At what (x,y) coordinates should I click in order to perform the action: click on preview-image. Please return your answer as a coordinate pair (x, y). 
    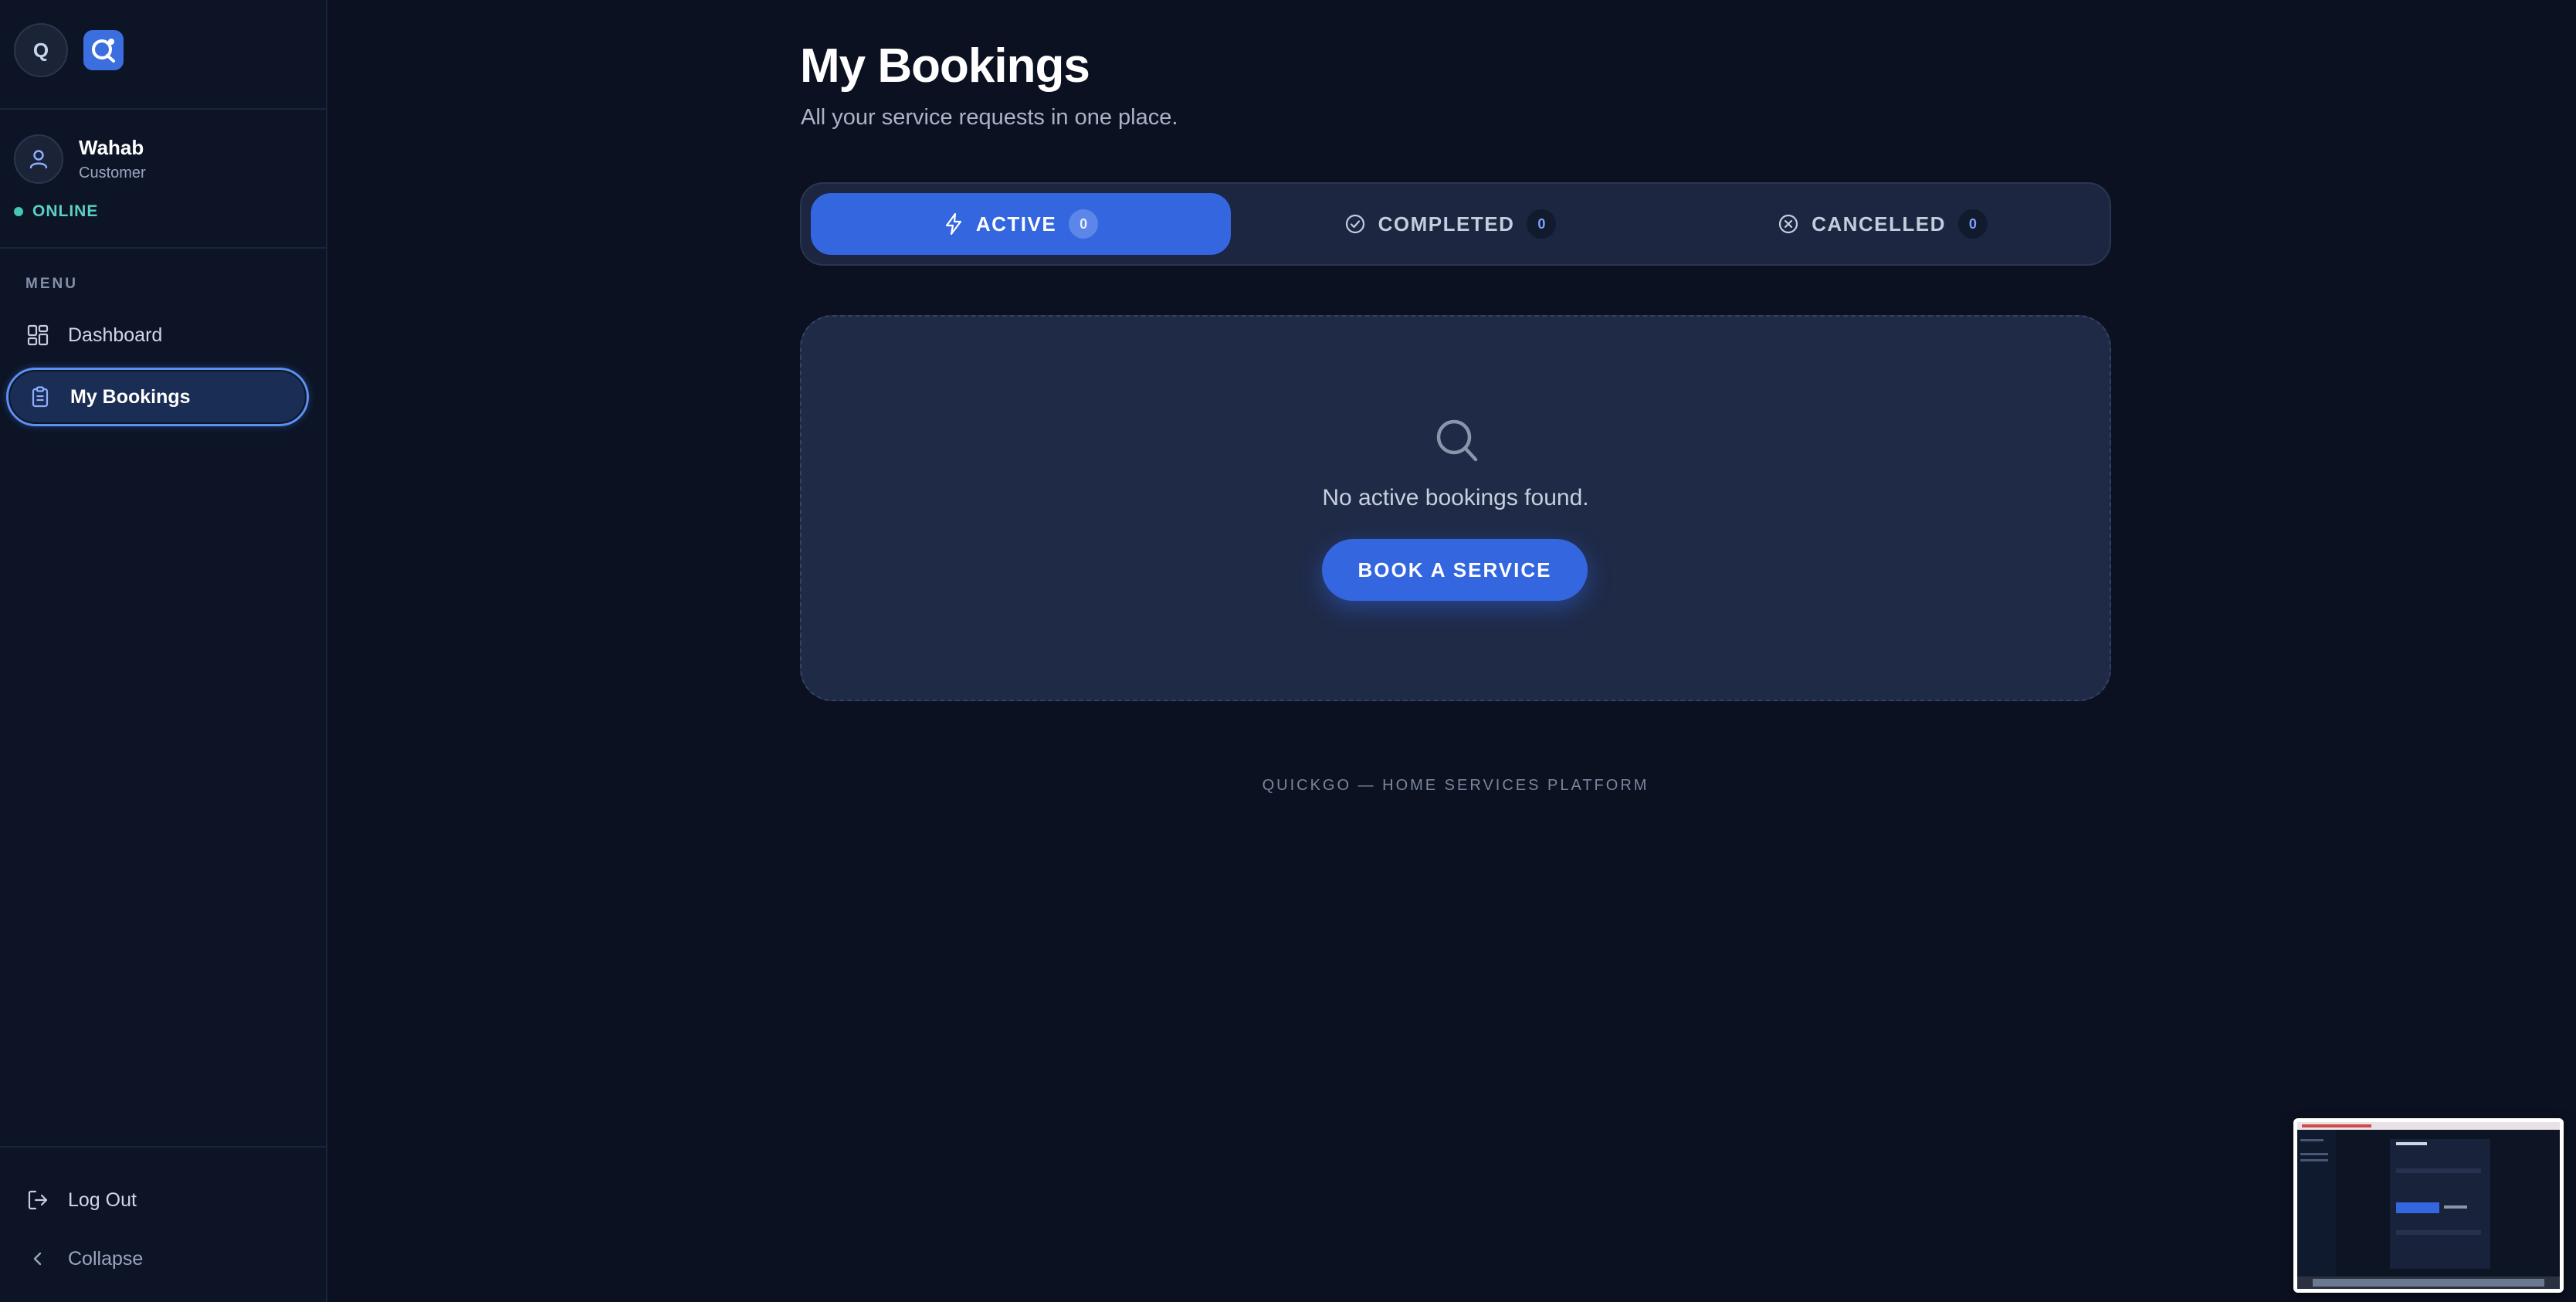
    Looking at the image, I should click on (2428, 1205).